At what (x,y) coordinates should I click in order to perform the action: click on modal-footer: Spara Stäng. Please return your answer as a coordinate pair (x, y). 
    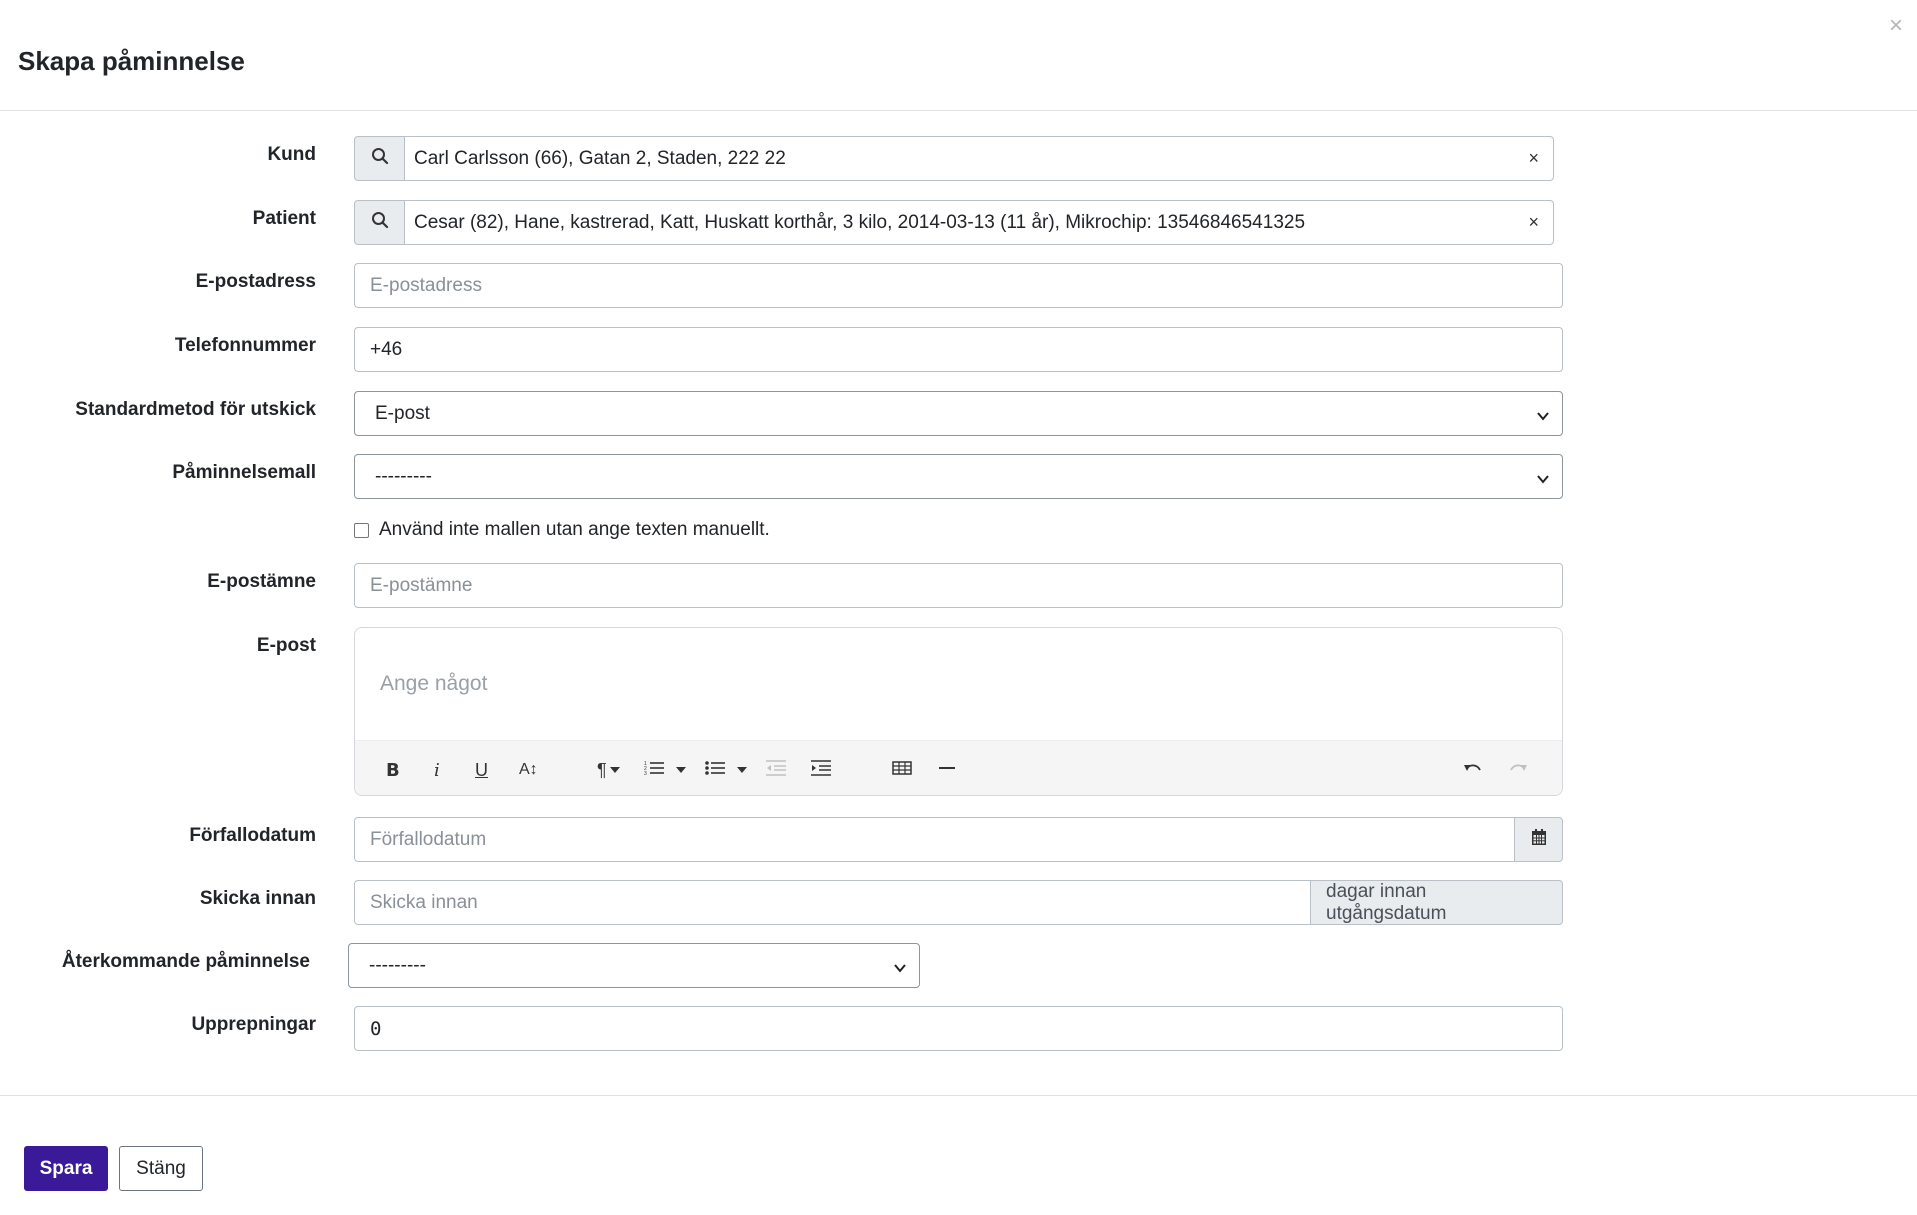
    Looking at the image, I should click on (958, 1155).